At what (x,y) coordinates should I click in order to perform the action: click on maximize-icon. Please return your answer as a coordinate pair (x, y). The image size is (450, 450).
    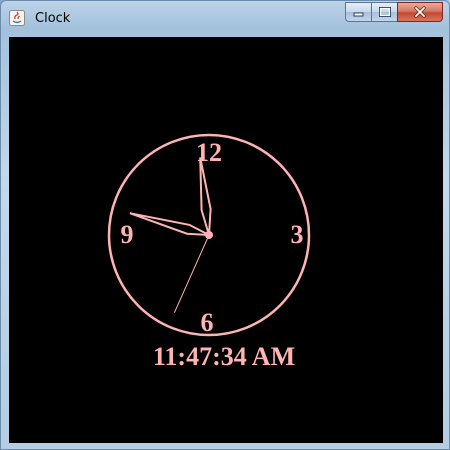
    Looking at the image, I should click on (384, 12).